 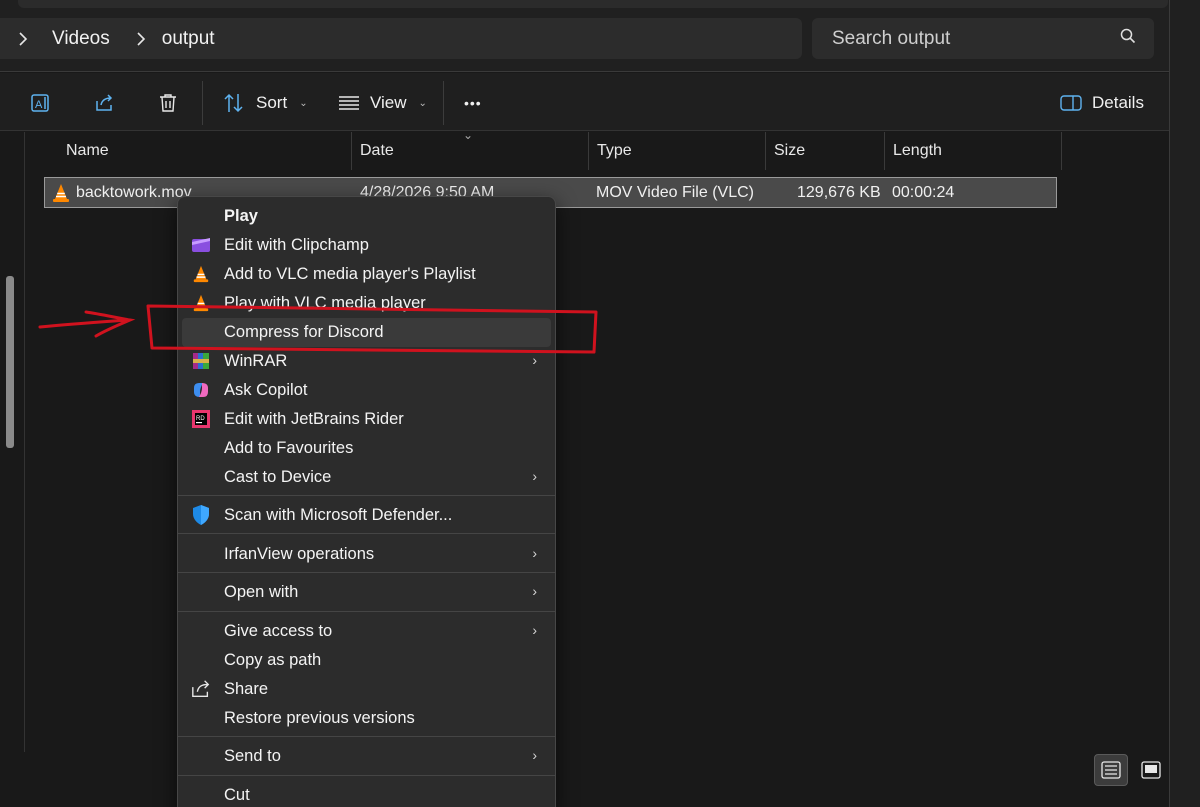 What do you see at coordinates (24, 442) in the screenshot?
I see `navigation-pane-divider` at bounding box center [24, 442].